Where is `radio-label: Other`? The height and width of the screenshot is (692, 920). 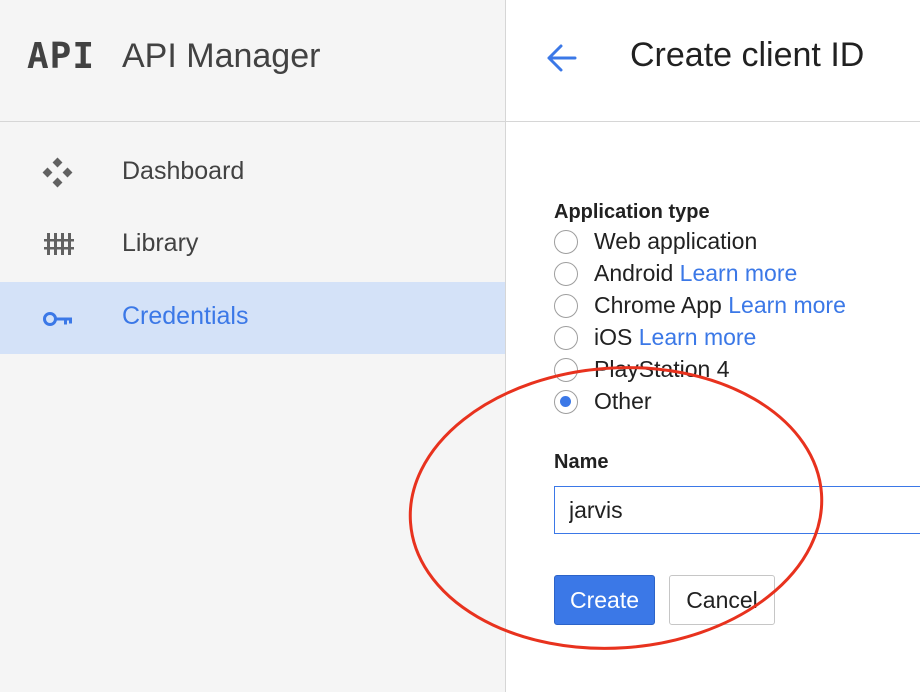 radio-label: Other is located at coordinates (623, 401).